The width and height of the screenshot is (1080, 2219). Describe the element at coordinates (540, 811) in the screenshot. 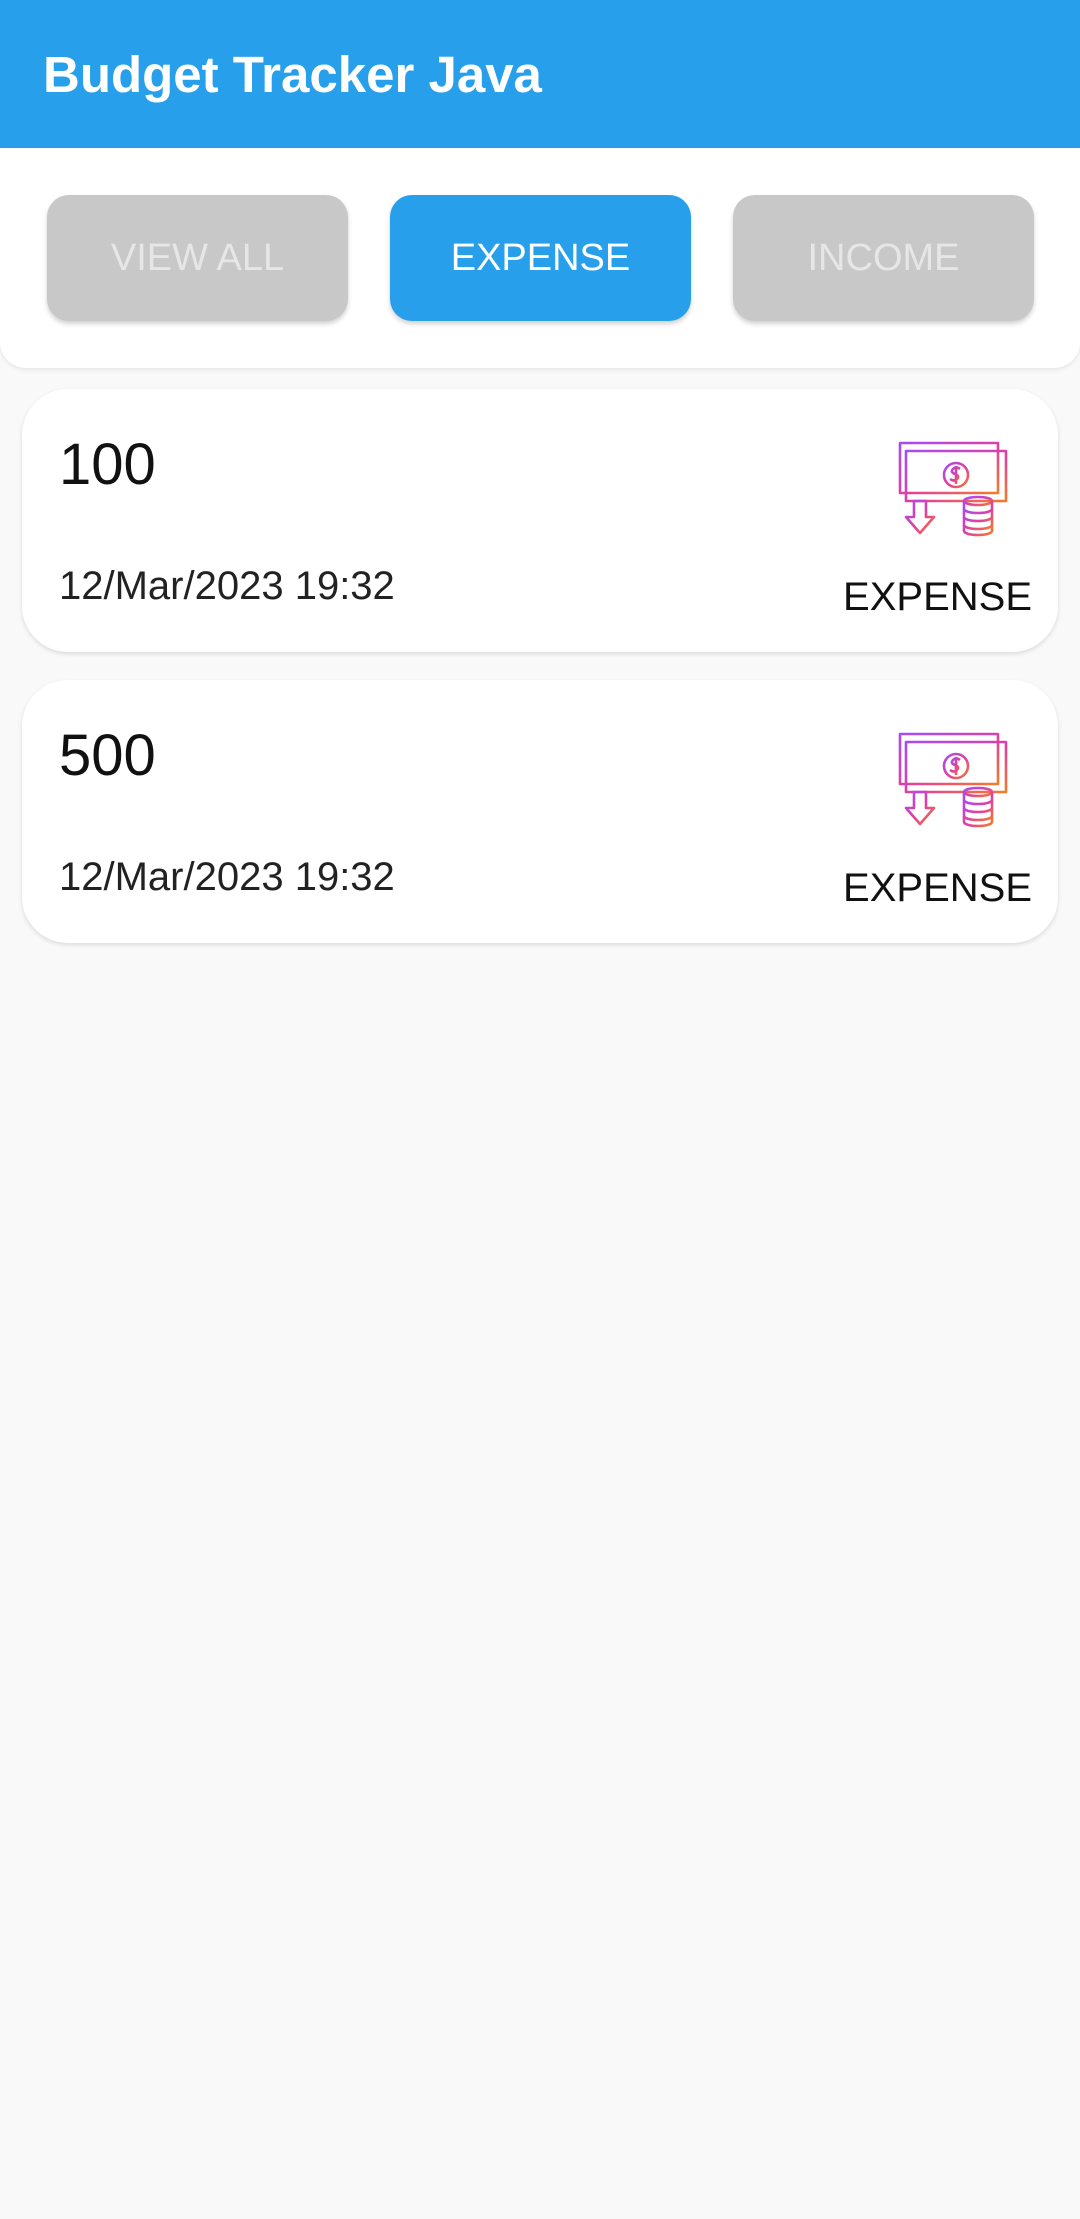

I see `transaction-card: 500 12/Mar/2023 19:32 EXPENSE` at that location.